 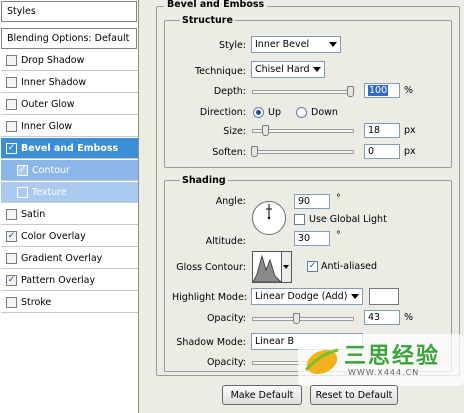 What do you see at coordinates (254, 151) in the screenshot?
I see `soften-slider-thumb` at bounding box center [254, 151].